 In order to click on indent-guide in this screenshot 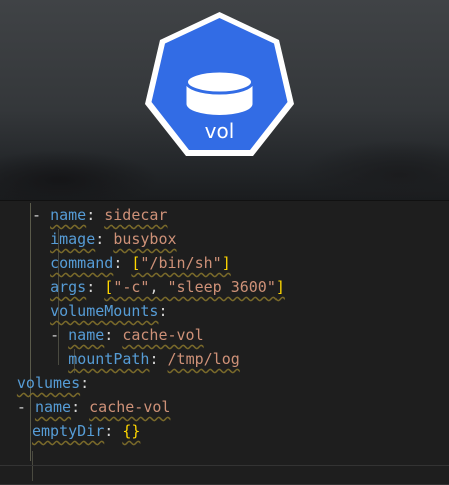, I will do `click(30, 332)`.